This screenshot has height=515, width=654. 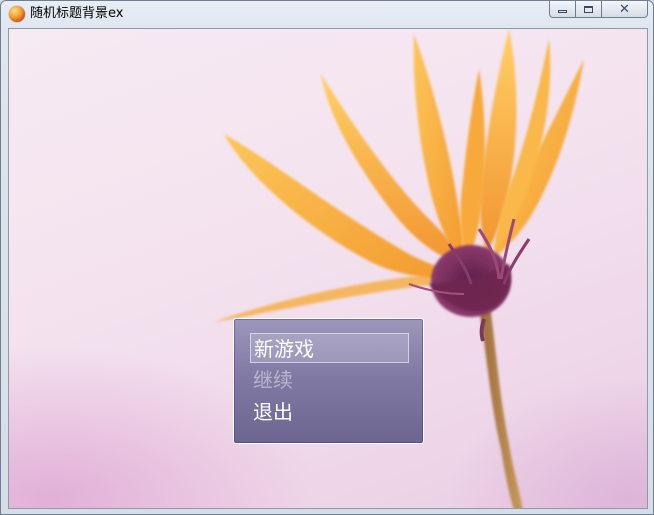 I want to click on maximize-button, so click(x=589, y=9).